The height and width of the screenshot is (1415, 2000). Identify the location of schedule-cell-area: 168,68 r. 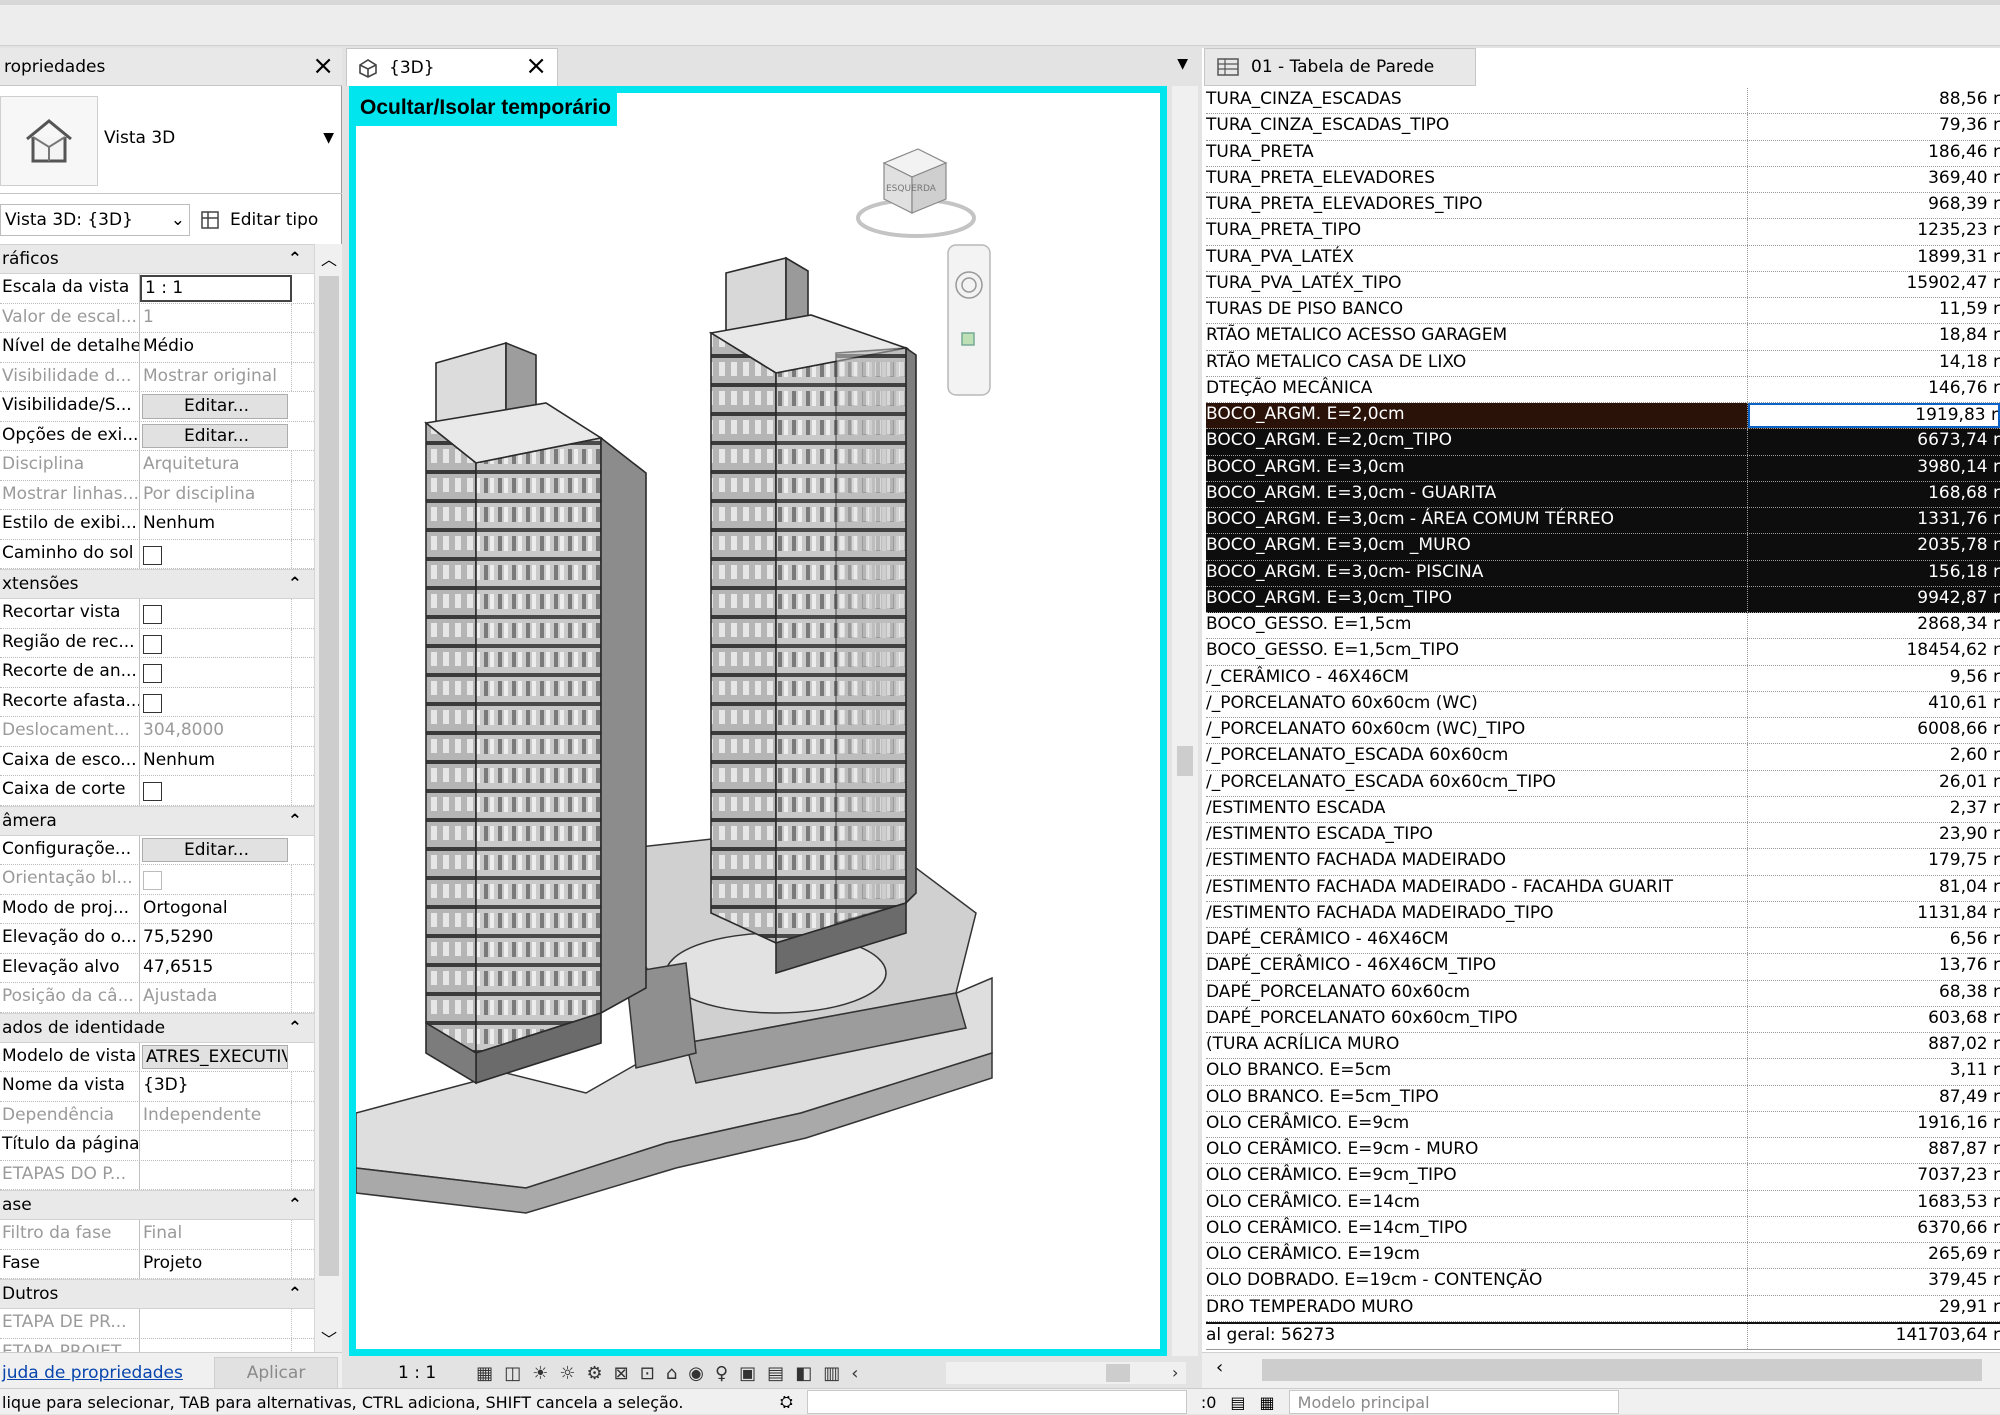
(1874, 494).